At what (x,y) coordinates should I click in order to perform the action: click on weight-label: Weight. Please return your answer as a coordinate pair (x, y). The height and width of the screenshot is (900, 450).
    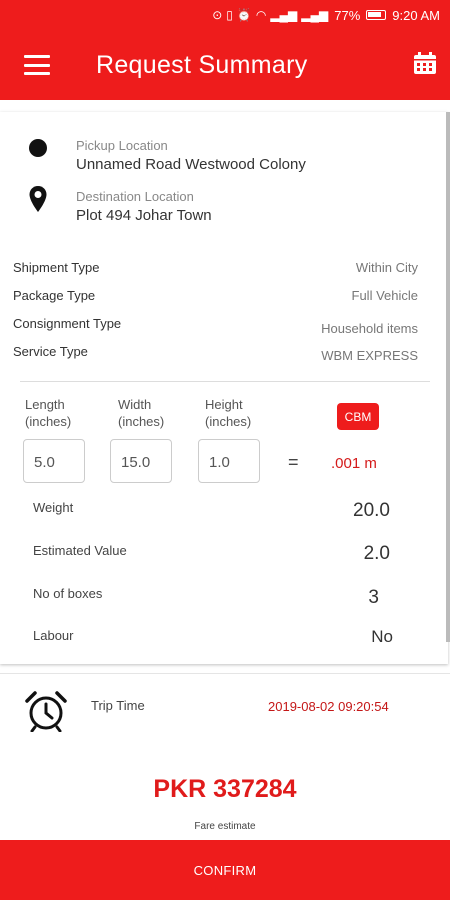
    Looking at the image, I should click on (53, 507).